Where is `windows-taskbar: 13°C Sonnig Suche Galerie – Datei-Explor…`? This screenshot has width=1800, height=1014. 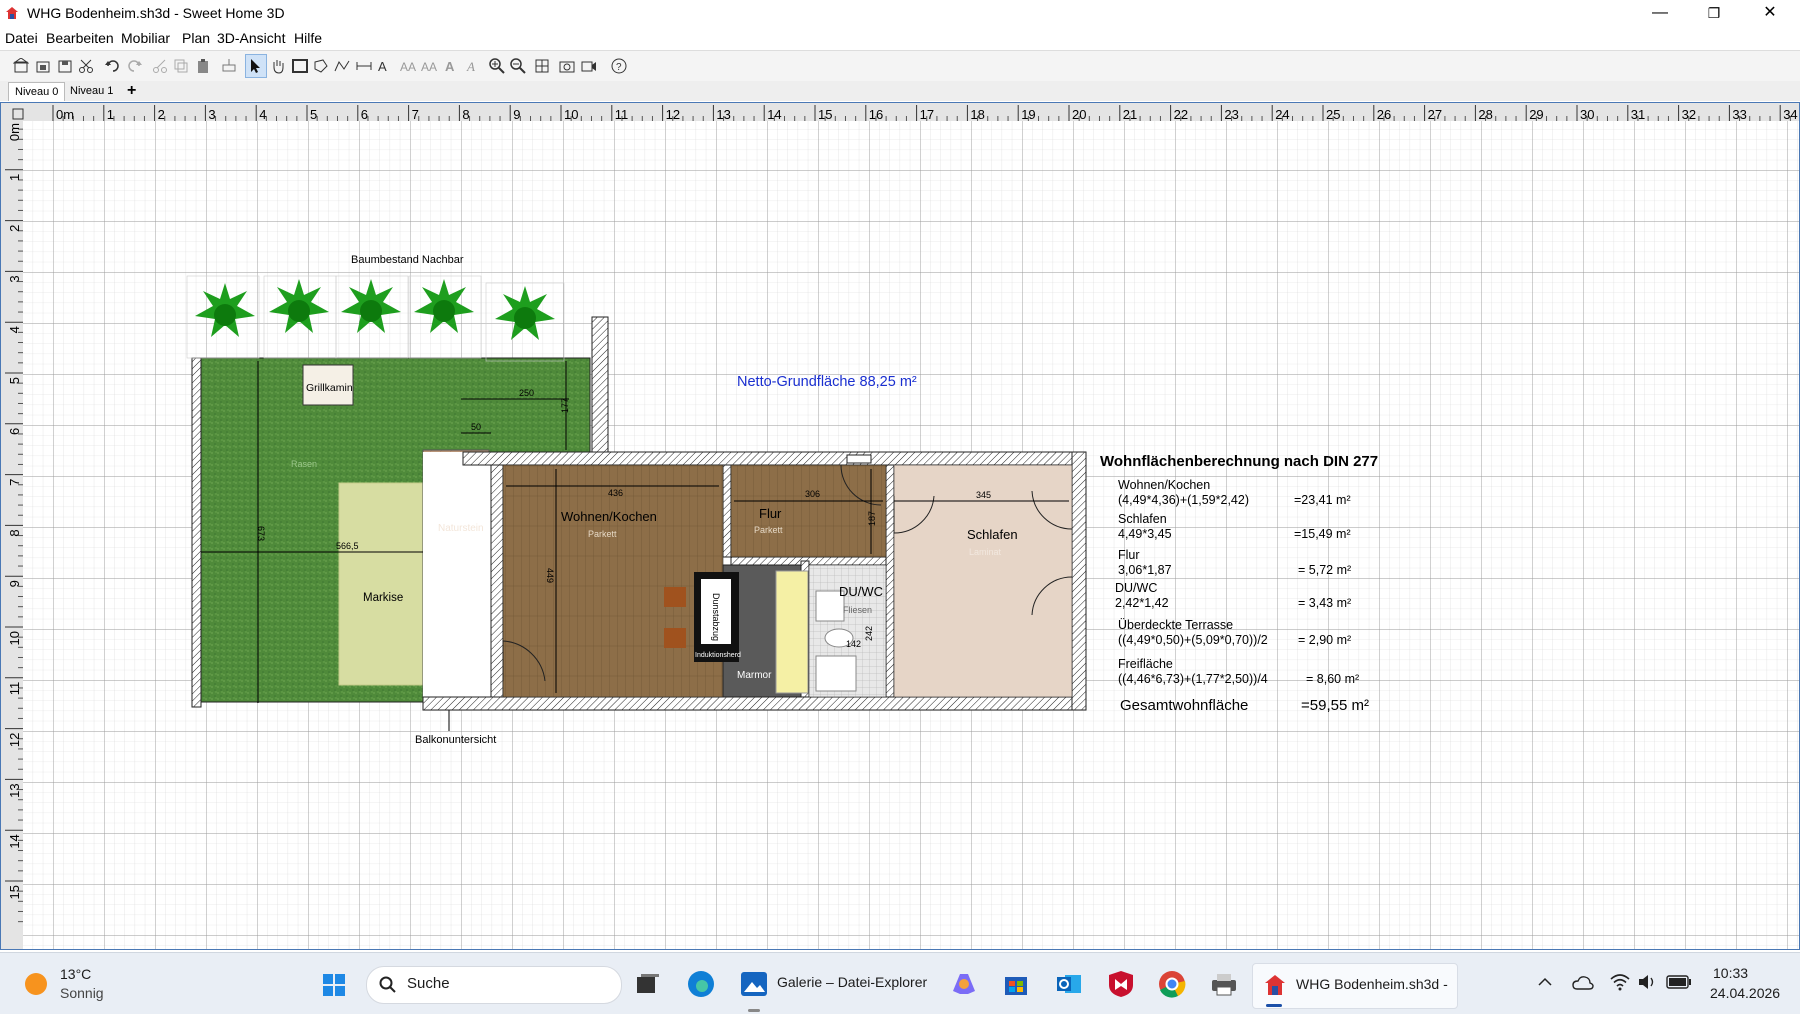
windows-taskbar: 13°C Sonnig Suche Galerie – Datei-Explor… is located at coordinates (900, 983).